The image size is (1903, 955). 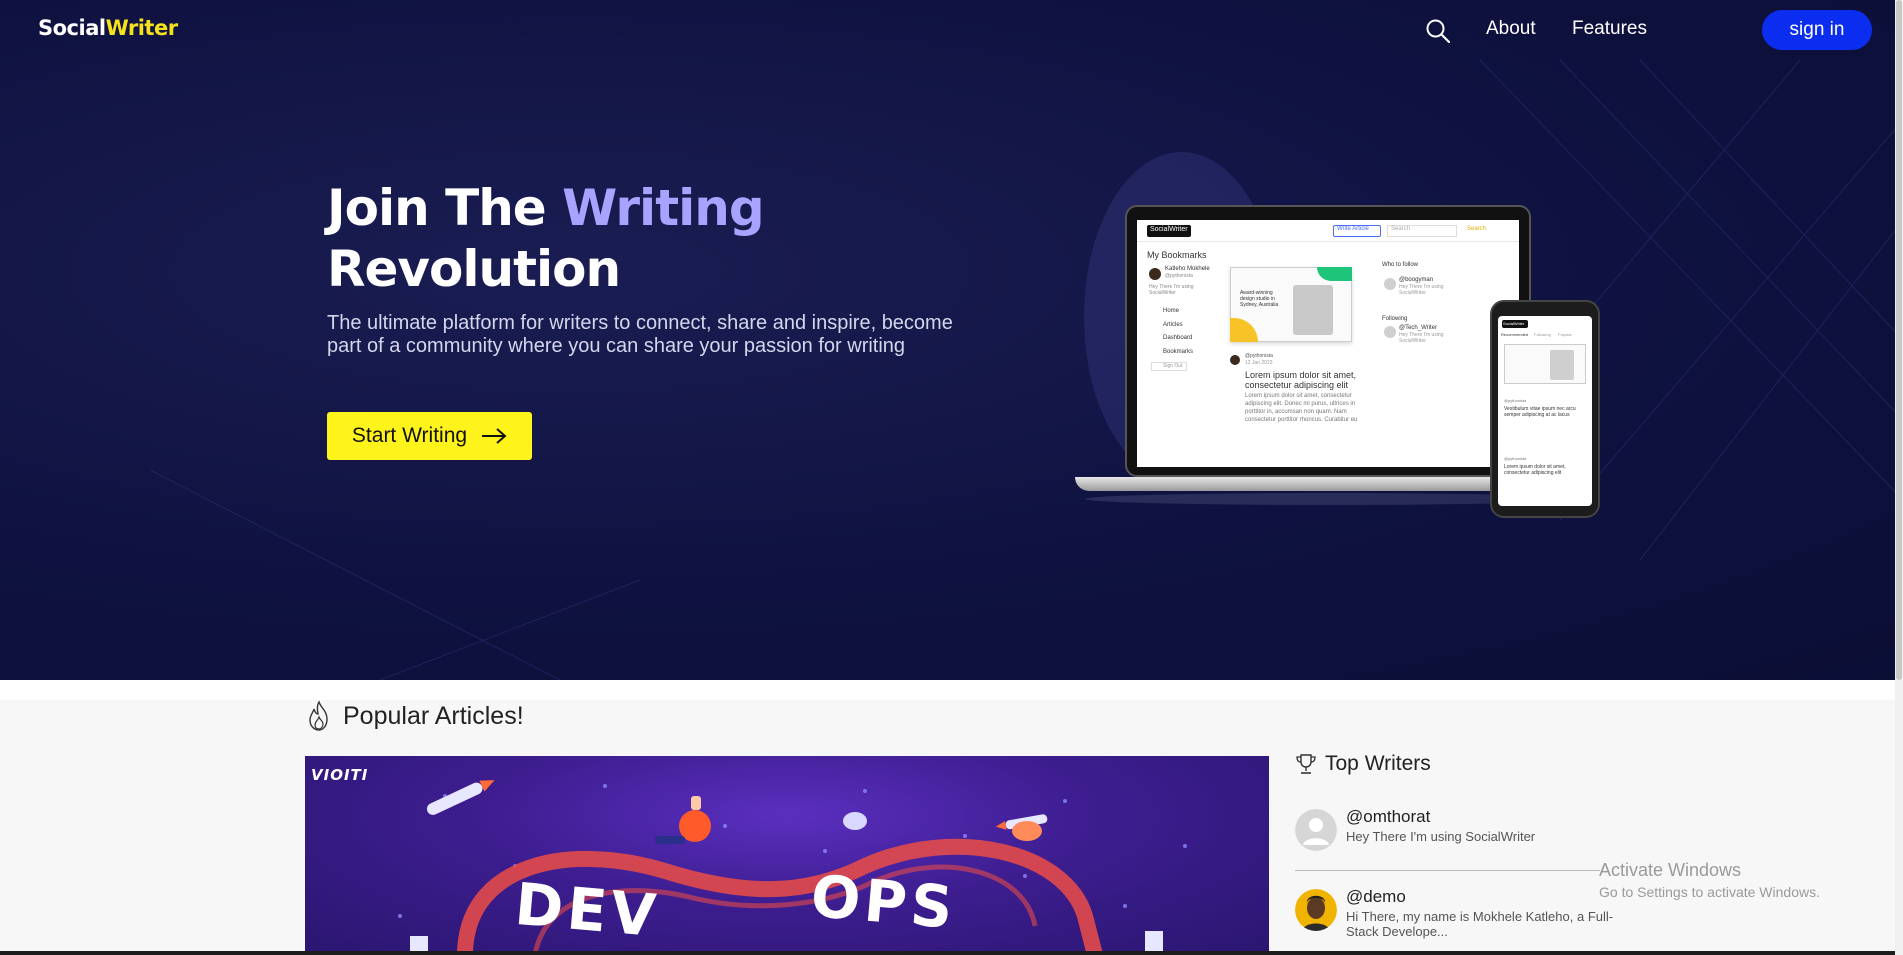 I want to click on featured-article-image, so click(x=792, y=867).